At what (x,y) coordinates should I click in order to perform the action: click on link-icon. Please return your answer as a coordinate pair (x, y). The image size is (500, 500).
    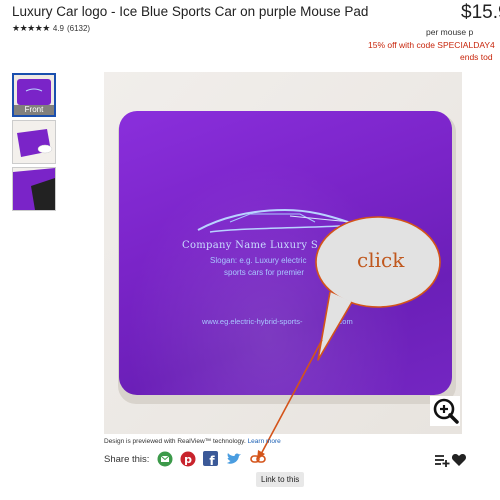
    Looking at the image, I should click on (258, 459).